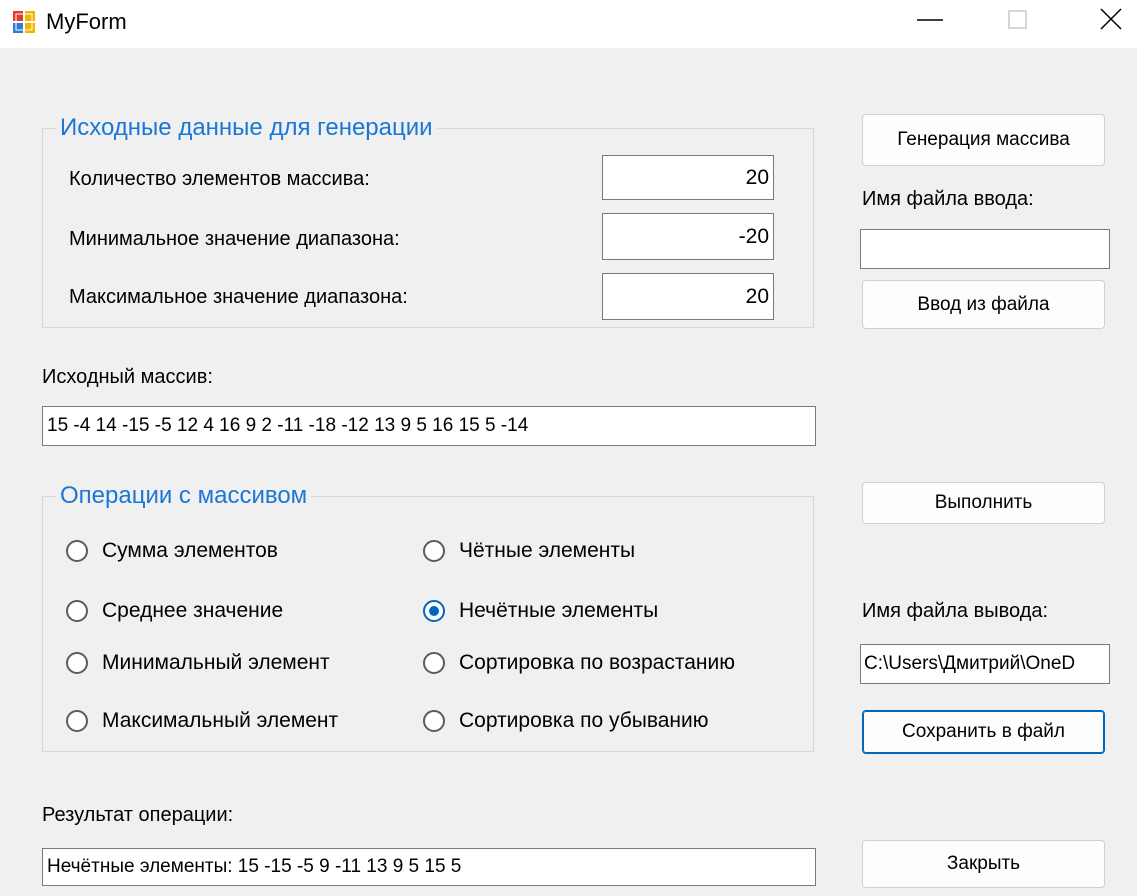 Image resolution: width=1137 pixels, height=896 pixels. What do you see at coordinates (688, 236) in the screenshot?
I see `min-input` at bounding box center [688, 236].